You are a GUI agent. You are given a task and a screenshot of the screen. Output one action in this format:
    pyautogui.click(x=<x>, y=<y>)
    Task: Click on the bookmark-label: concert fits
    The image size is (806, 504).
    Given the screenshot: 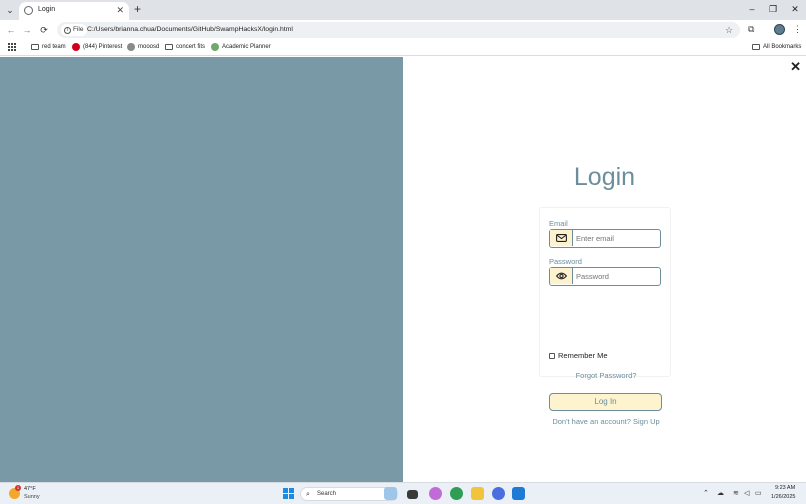 What is the action you would take?
    pyautogui.click(x=191, y=47)
    